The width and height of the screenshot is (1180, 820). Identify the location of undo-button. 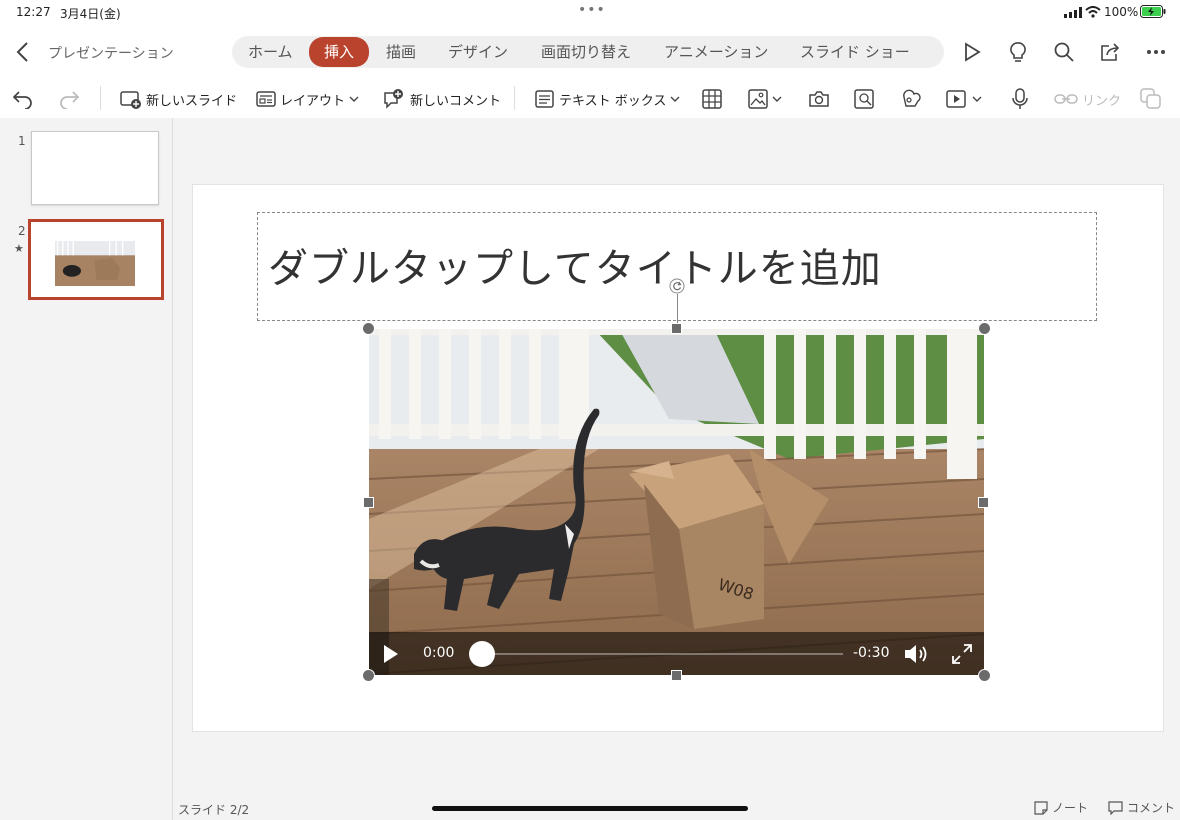
(23, 99).